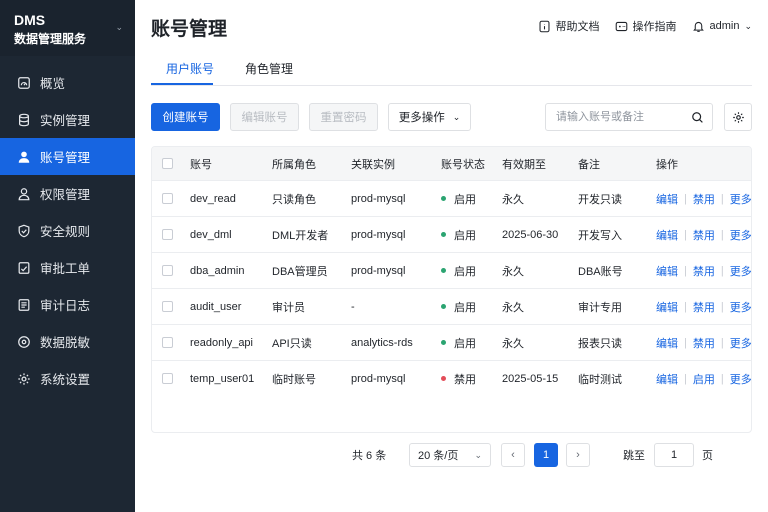 Image resolution: width=768 pixels, height=512 pixels. What do you see at coordinates (217, 270) in the screenshot?
I see `account-cell: dba_admin` at bounding box center [217, 270].